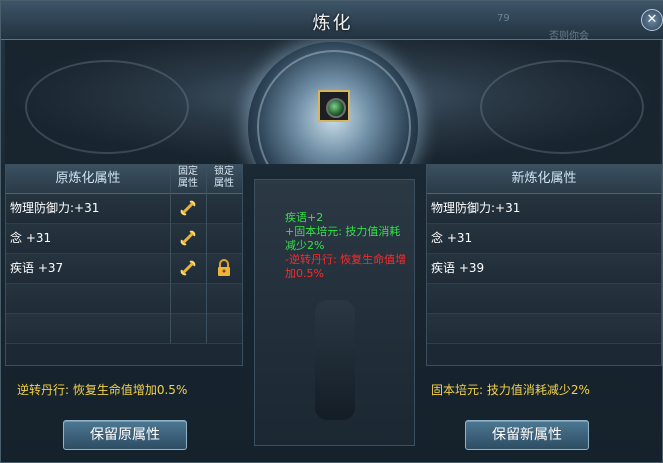 The image size is (663, 463). I want to click on new-attributes-header: 新炼化属性, so click(544, 179).